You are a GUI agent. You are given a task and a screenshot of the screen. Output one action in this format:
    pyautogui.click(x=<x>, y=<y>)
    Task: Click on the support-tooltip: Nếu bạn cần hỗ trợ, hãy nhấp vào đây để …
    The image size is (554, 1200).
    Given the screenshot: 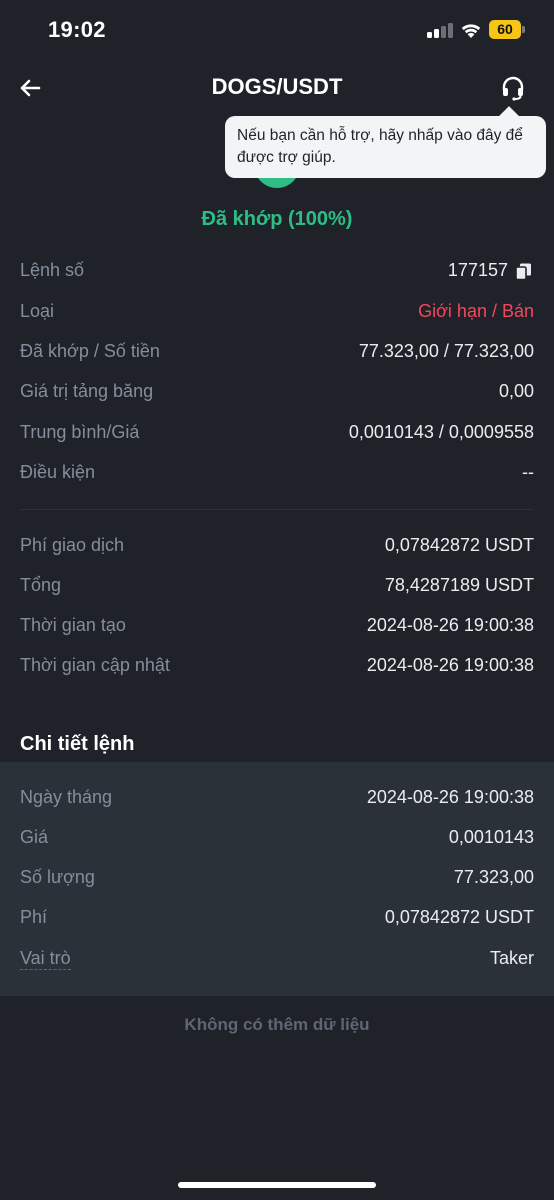 What is the action you would take?
    pyautogui.click(x=385, y=147)
    